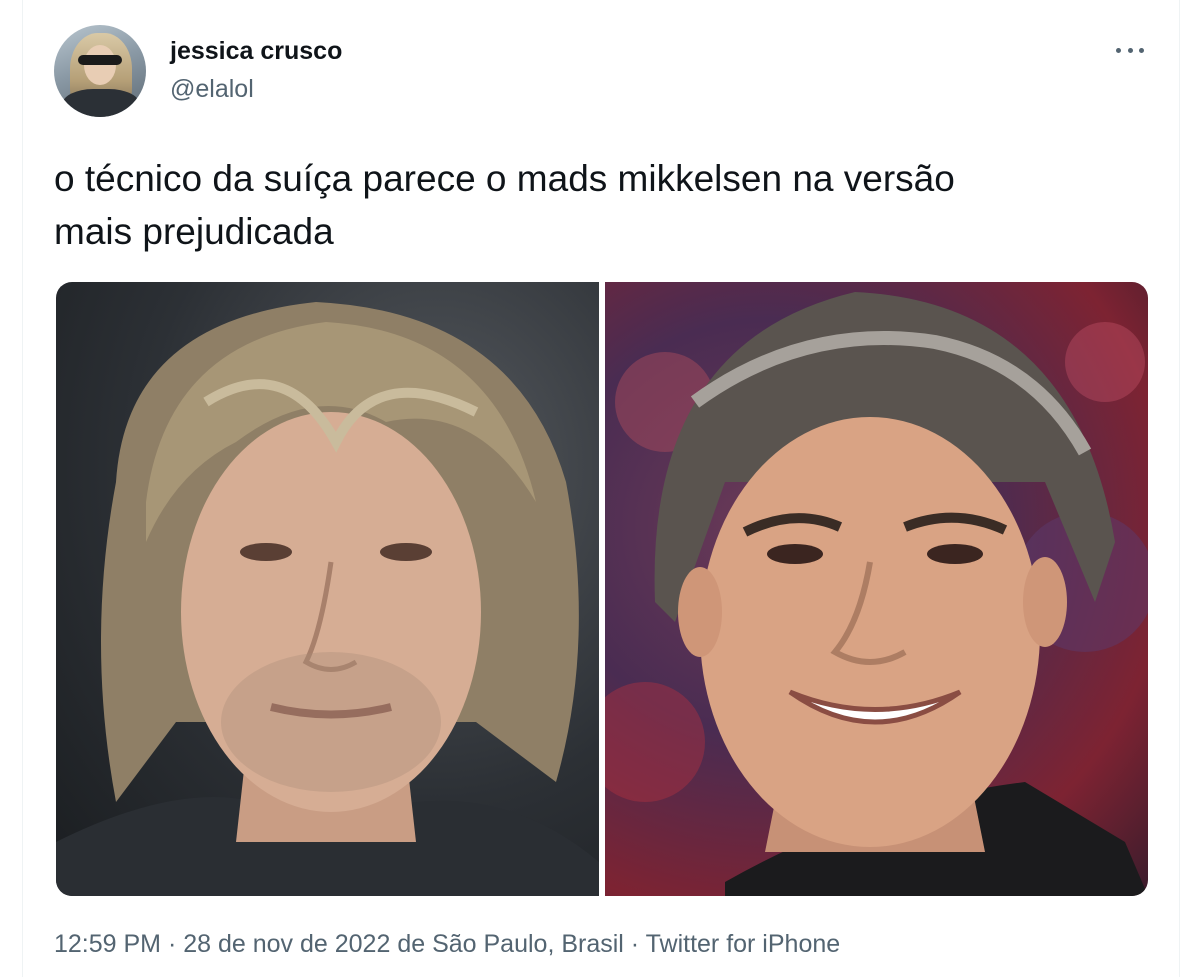 Image resolution: width=1200 pixels, height=977 pixels. Describe the element at coordinates (107, 944) in the screenshot. I see `tweet-time: 12:59 PM` at that location.